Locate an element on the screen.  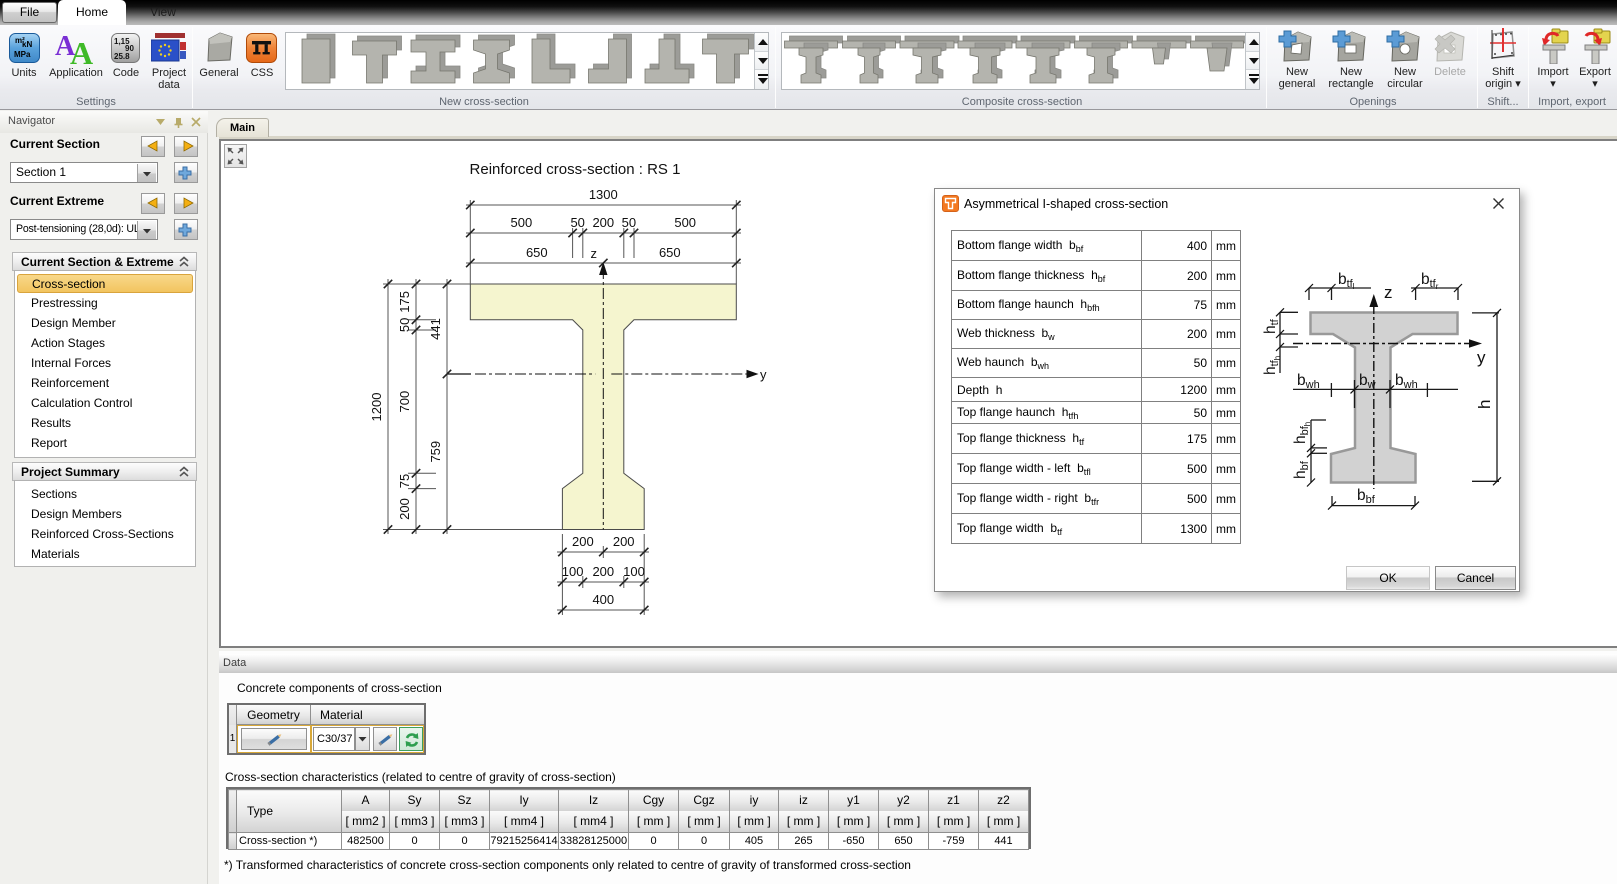
svg-text: hbfh is located at coordinates (1302, 433).